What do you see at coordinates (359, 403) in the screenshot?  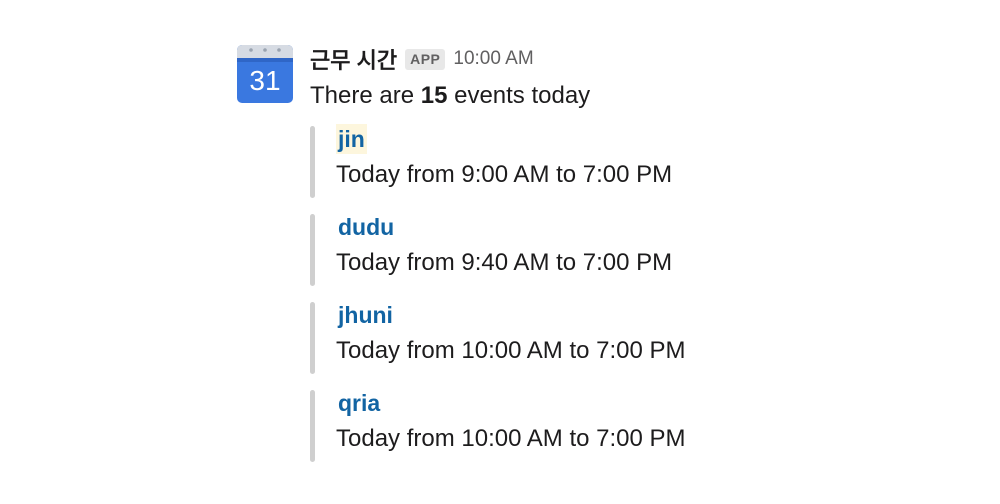 I see `event-name-link: qria` at bounding box center [359, 403].